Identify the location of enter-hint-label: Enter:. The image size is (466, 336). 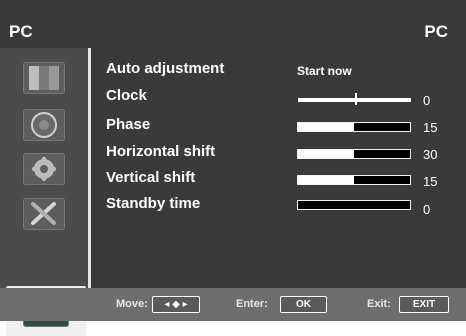
(252, 304).